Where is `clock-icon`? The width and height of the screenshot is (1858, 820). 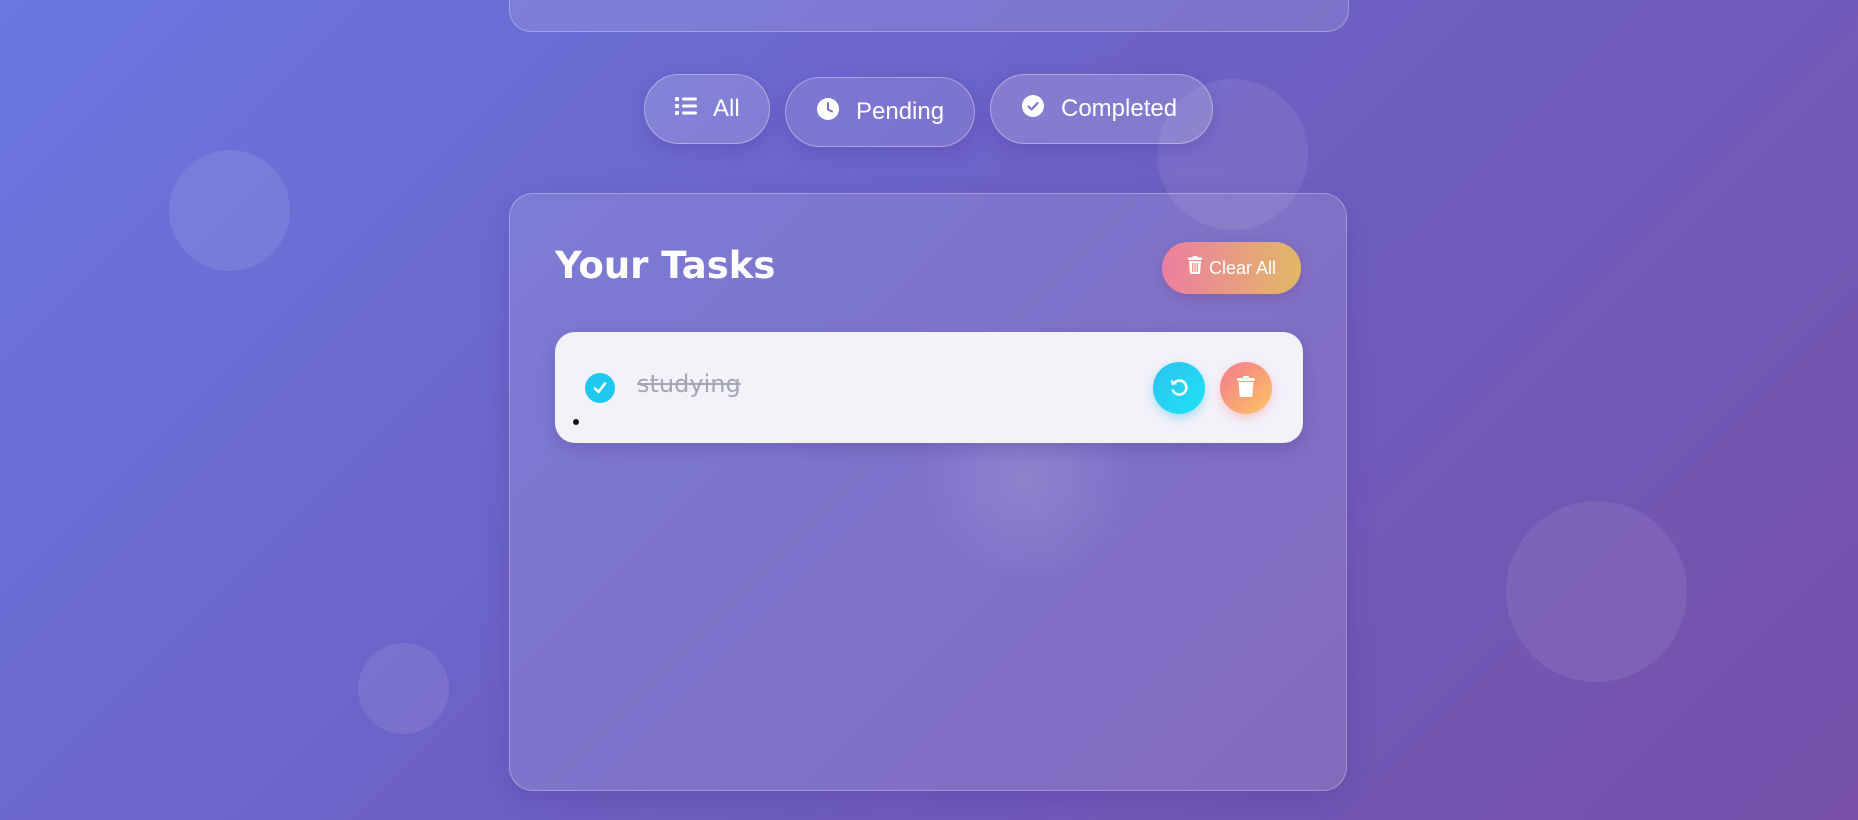
clock-icon is located at coordinates (828, 112).